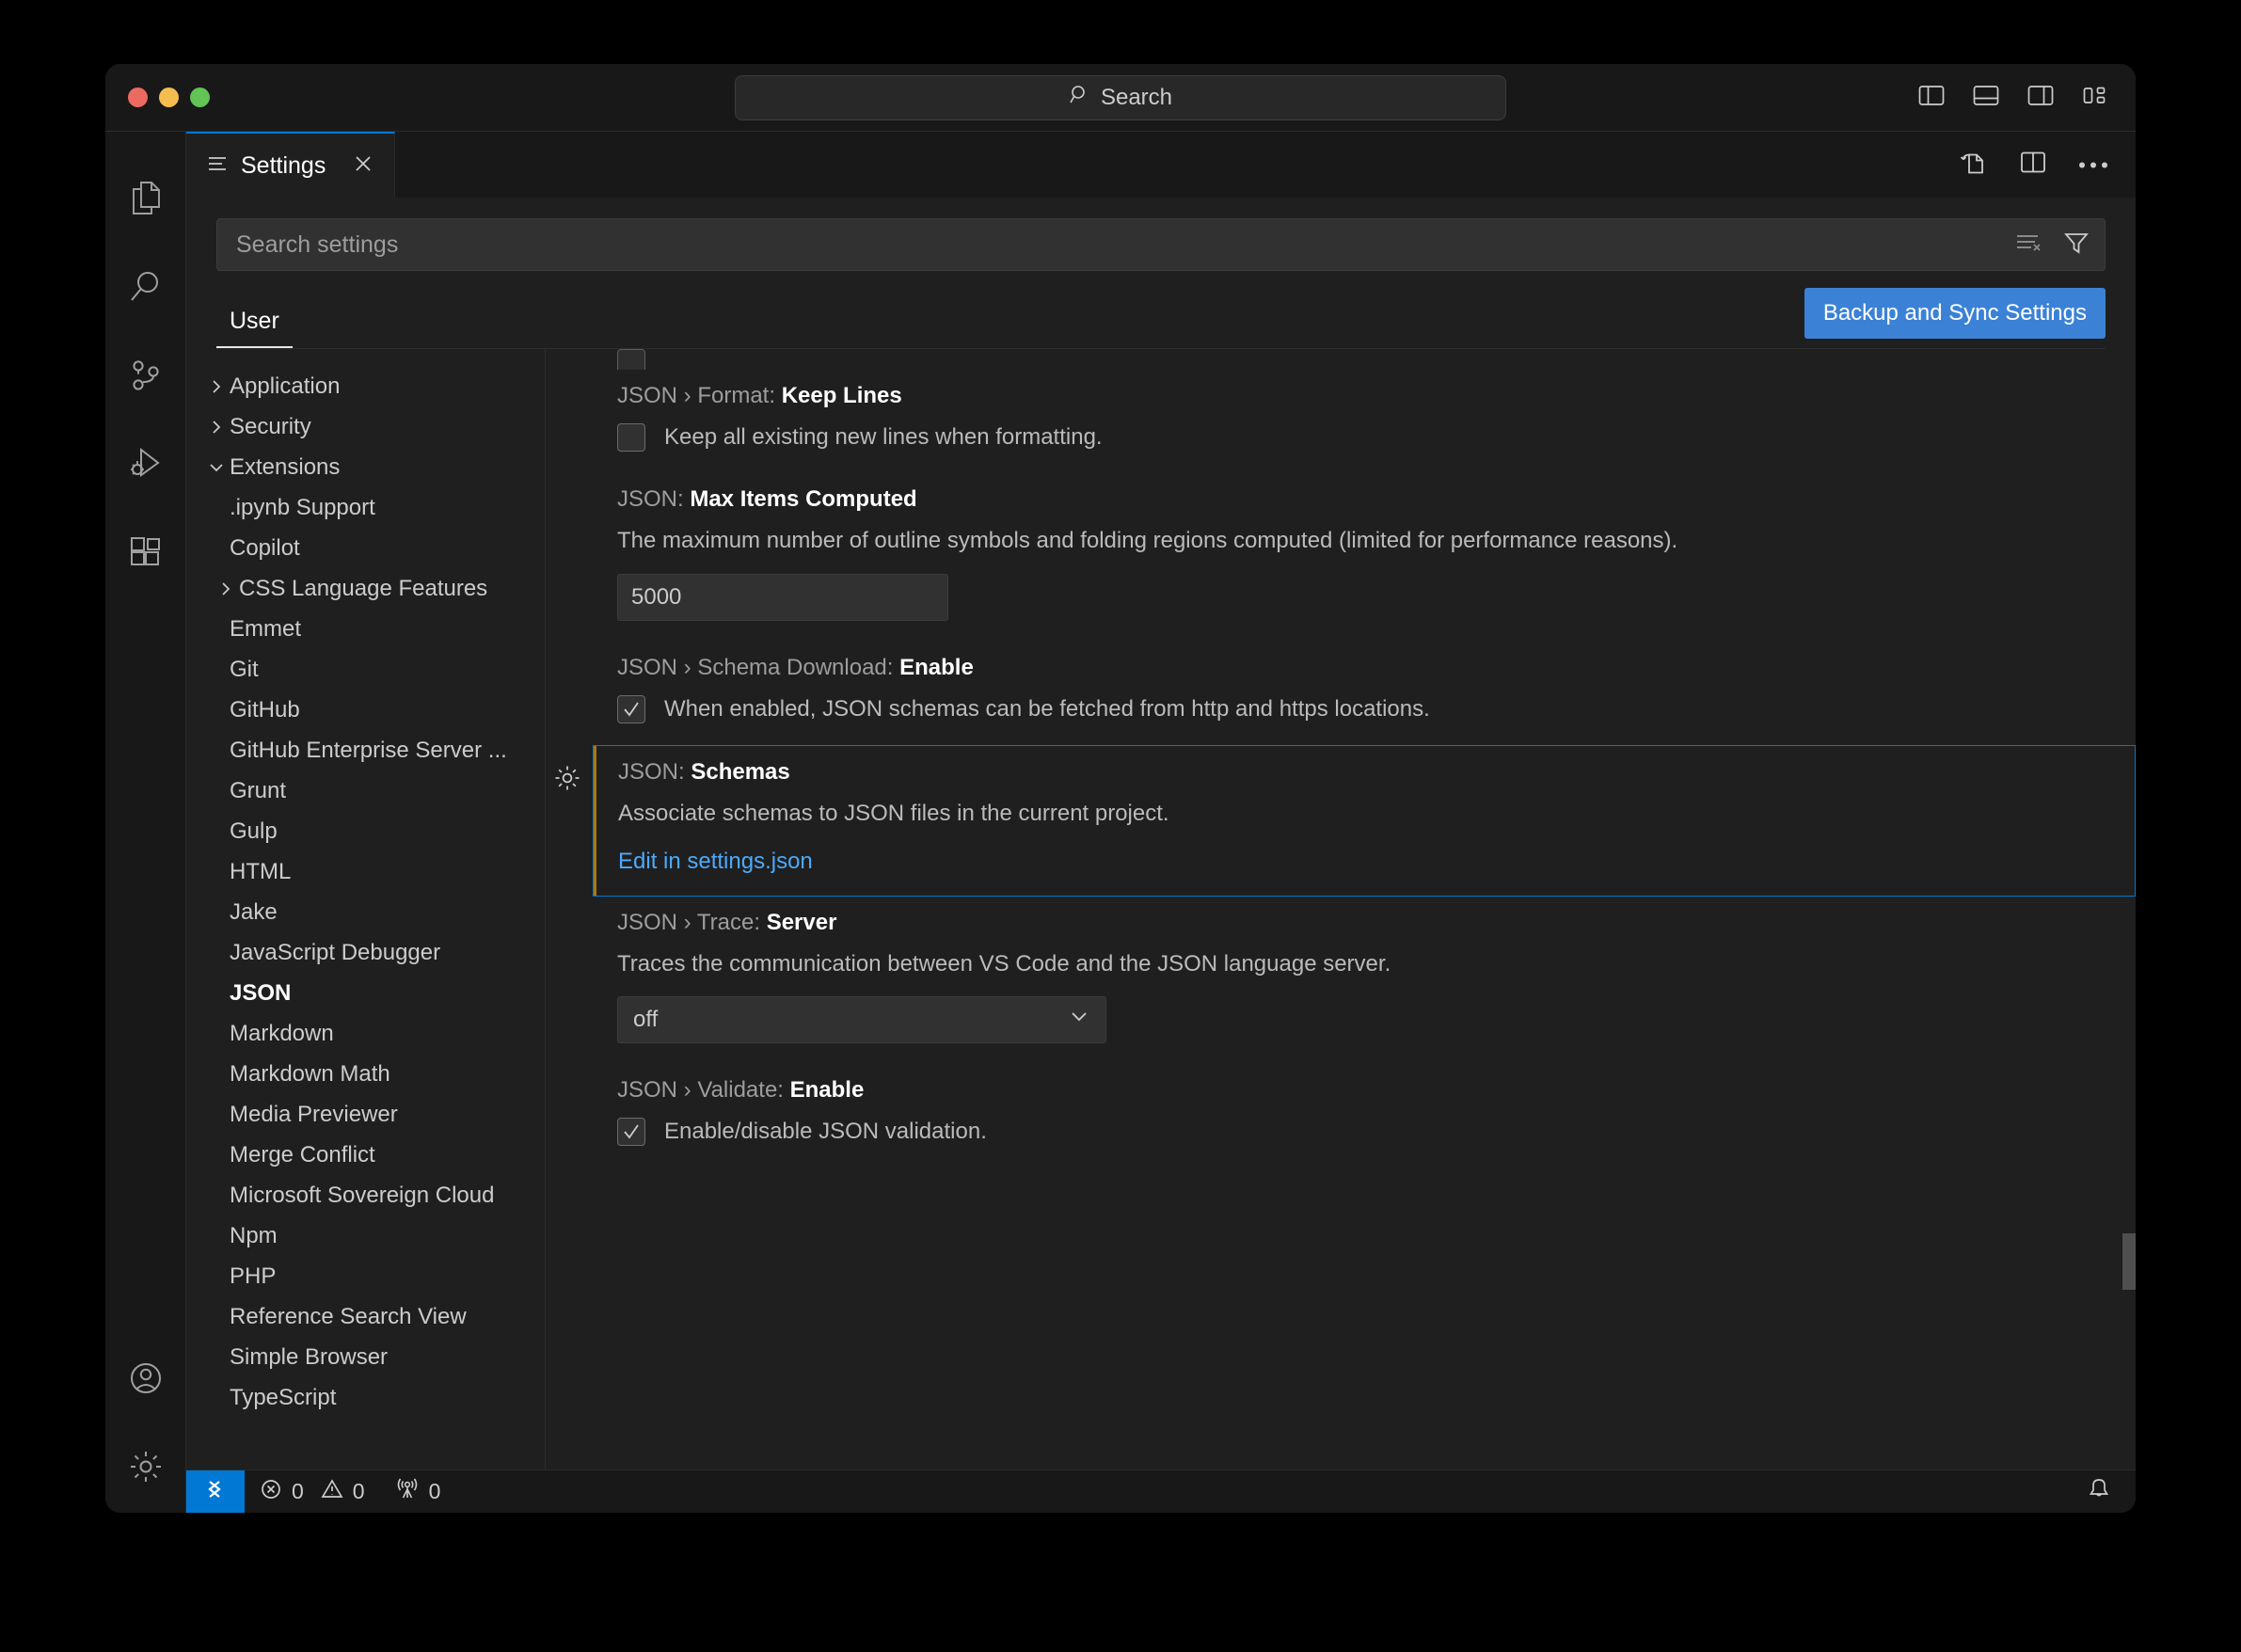 This screenshot has height=1652, width=2241. Describe the element at coordinates (2095, 97) in the screenshot. I see `customize-layout-icon` at that location.